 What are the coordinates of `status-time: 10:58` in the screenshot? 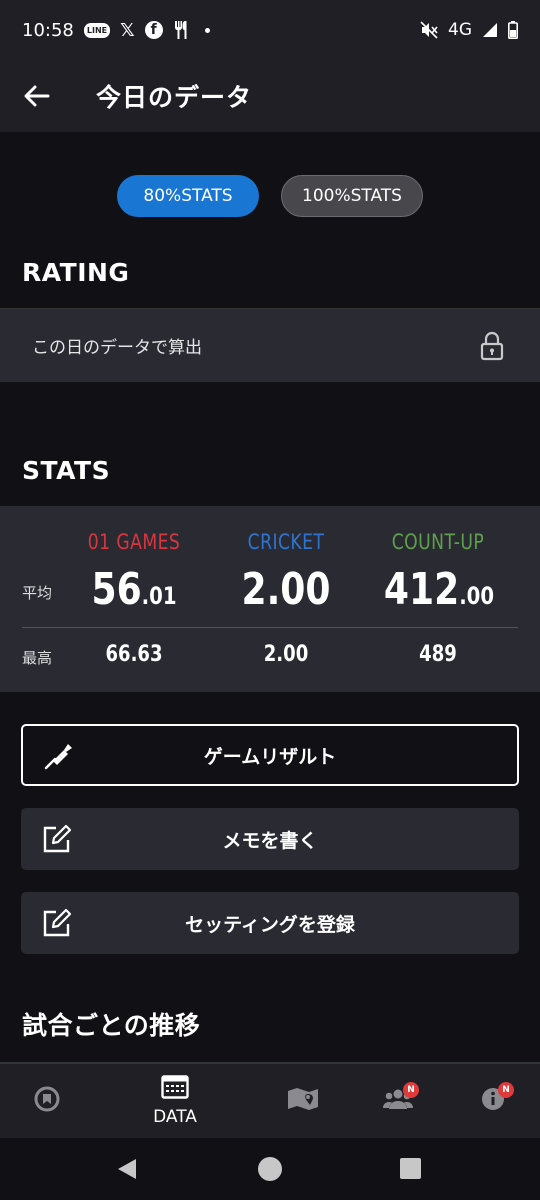 It's located at (48, 30).